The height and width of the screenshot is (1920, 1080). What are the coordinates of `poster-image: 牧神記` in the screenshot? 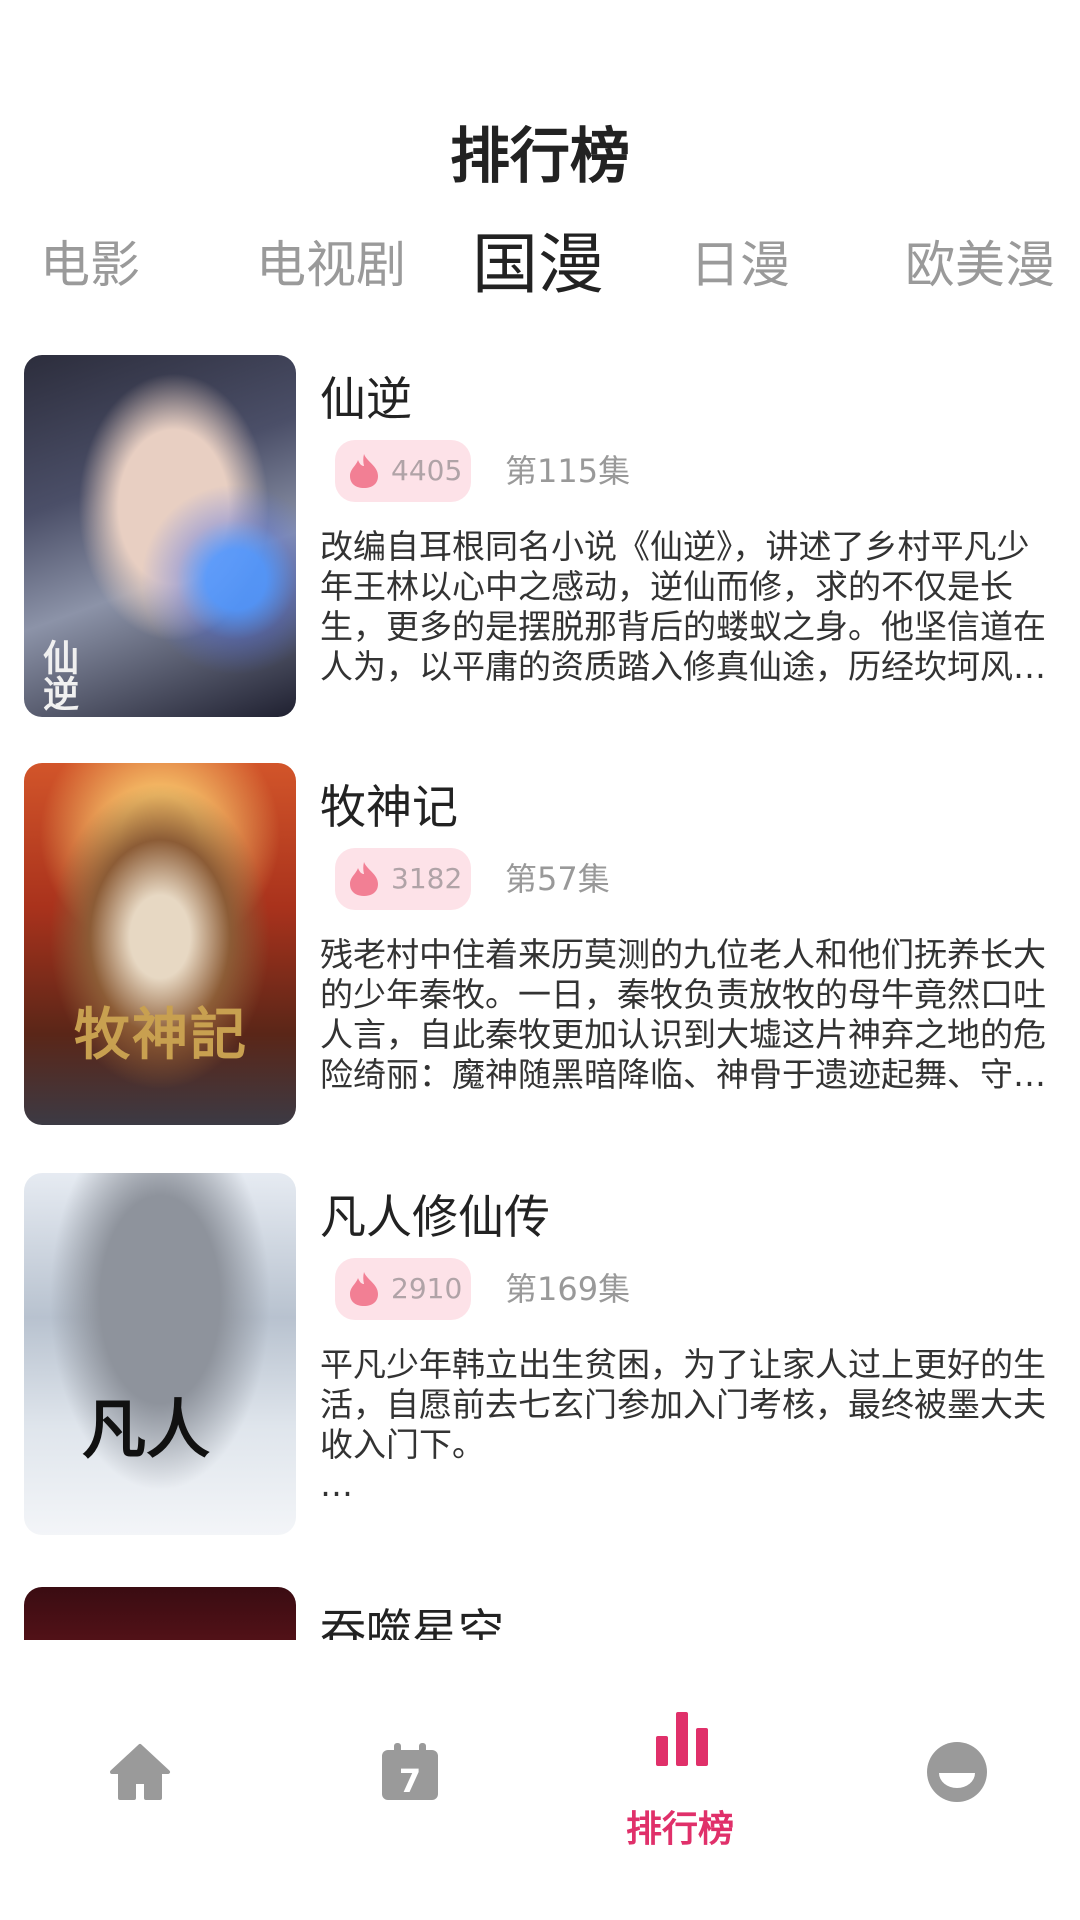 It's located at (160, 944).